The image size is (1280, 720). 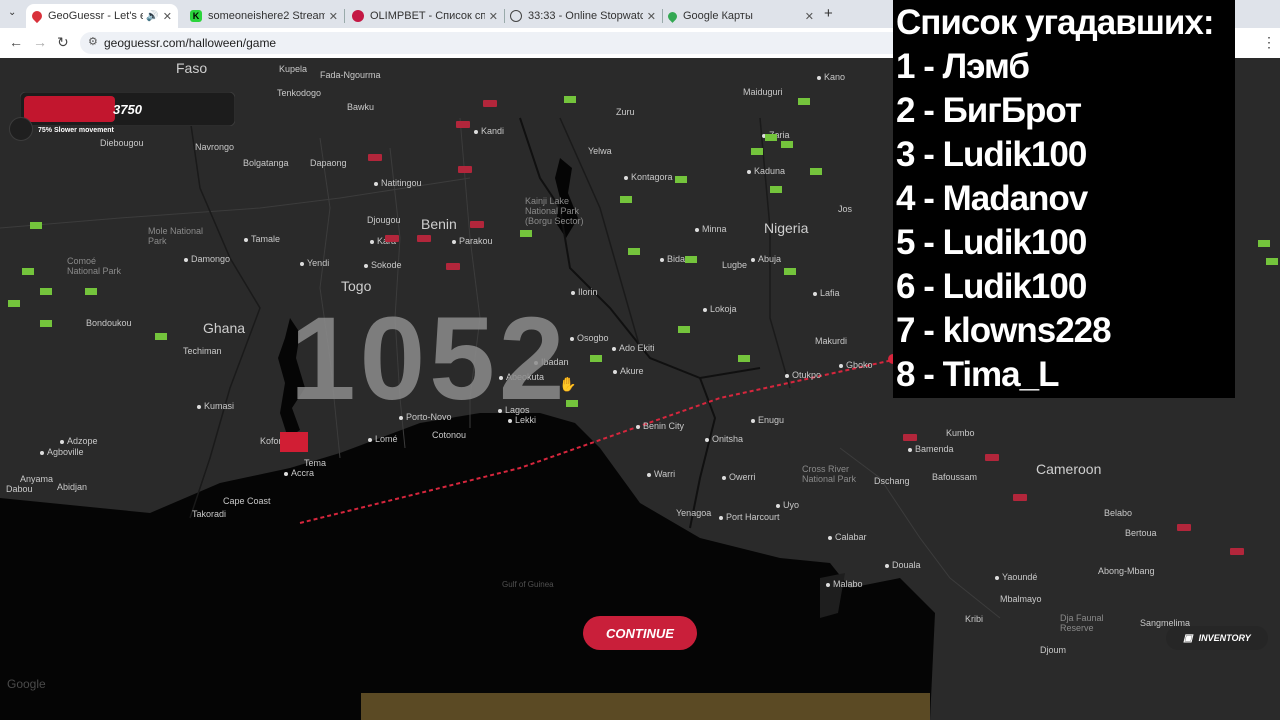 What do you see at coordinates (600, 151) in the screenshot?
I see `city-label: Yelwa` at bounding box center [600, 151].